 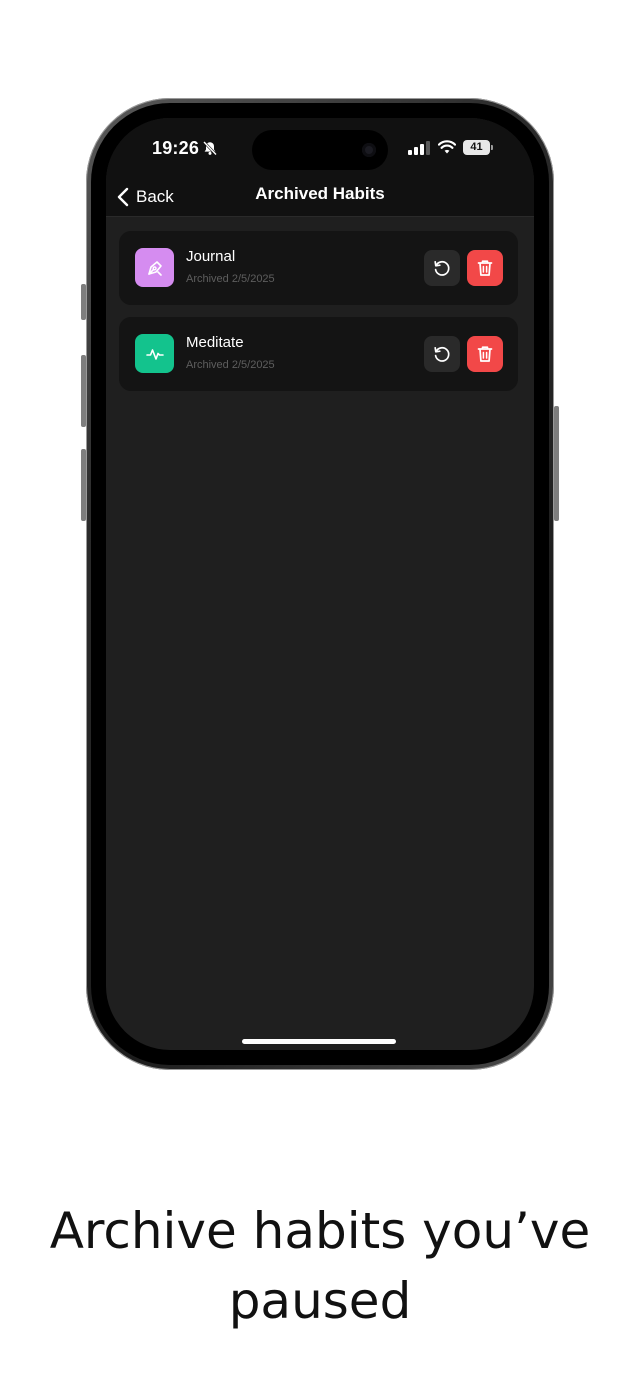 What do you see at coordinates (123, 197) in the screenshot?
I see `chevron-left-icon` at bounding box center [123, 197].